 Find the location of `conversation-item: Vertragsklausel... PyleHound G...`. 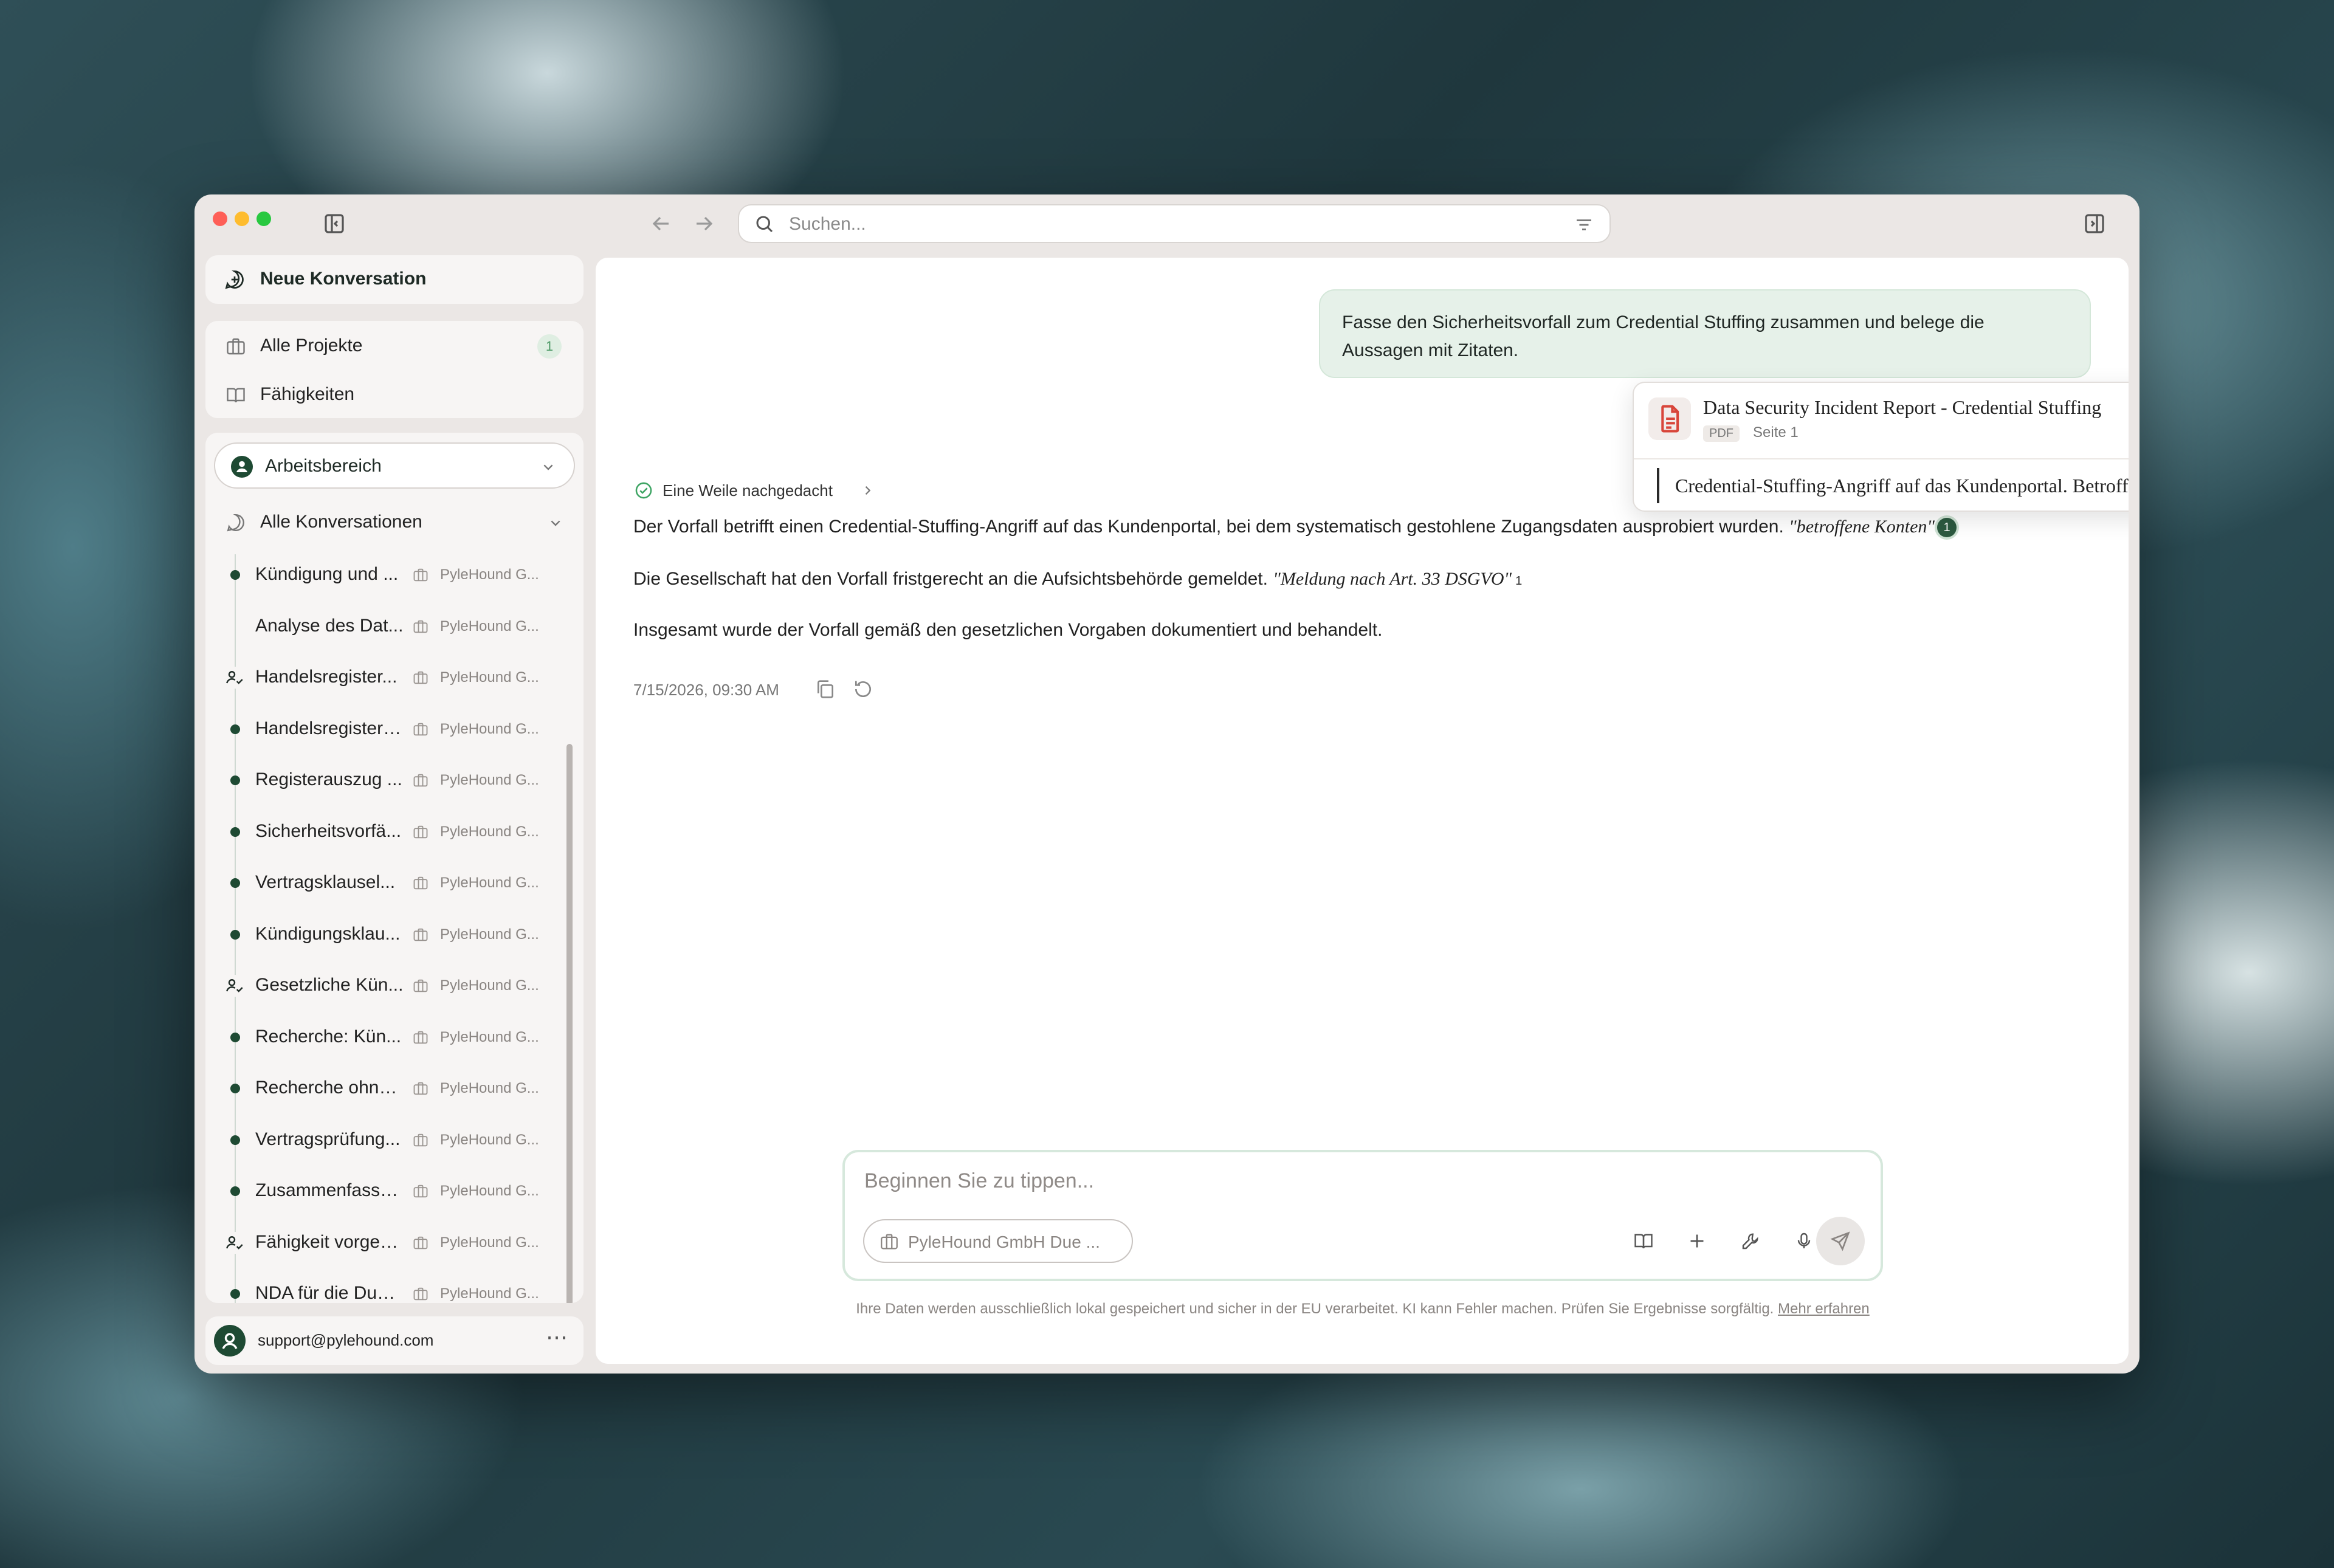

conversation-item: Vertragsklausel... PyleHound G... is located at coordinates (387, 888).